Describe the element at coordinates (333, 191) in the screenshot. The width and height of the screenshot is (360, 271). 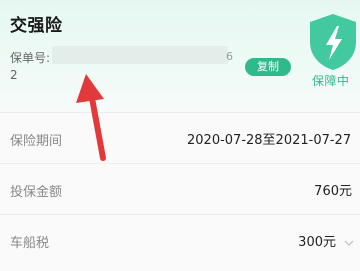
I see `row-value: 760元` at that location.